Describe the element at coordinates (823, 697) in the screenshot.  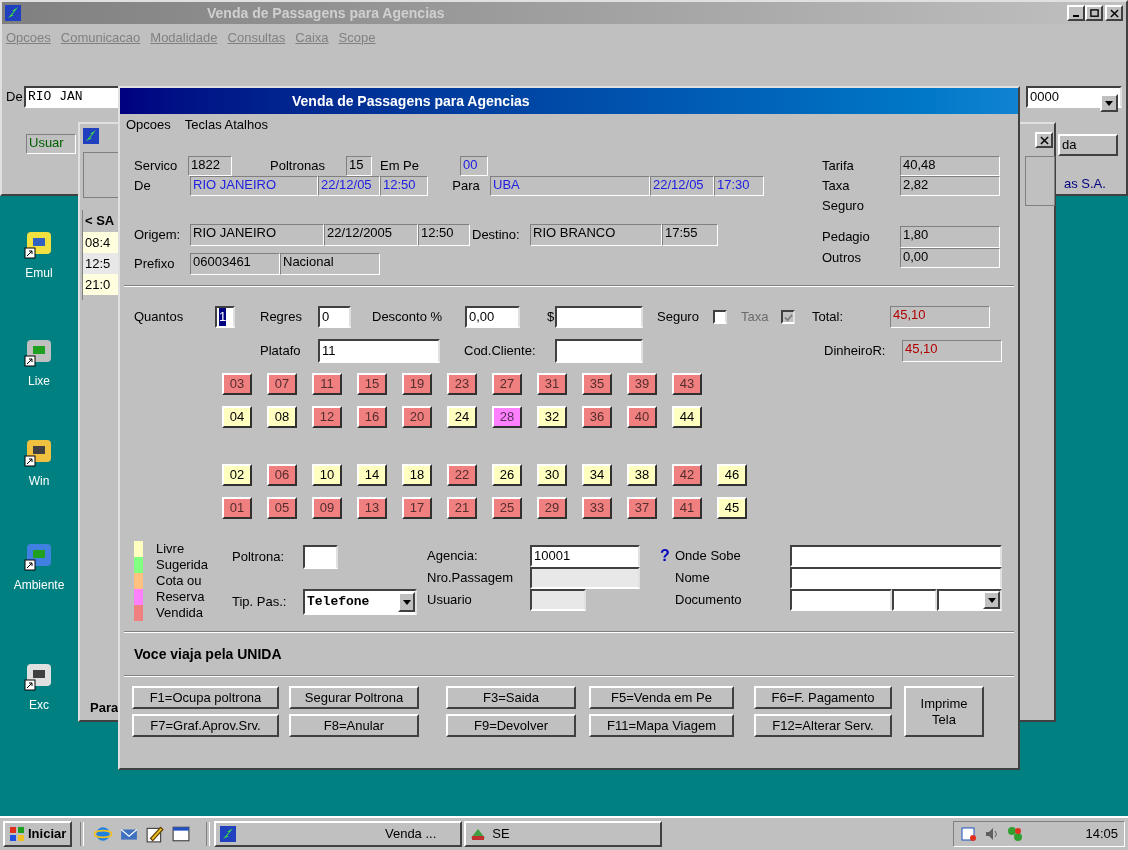
I see `function-button: F6=F. Pagamento` at that location.